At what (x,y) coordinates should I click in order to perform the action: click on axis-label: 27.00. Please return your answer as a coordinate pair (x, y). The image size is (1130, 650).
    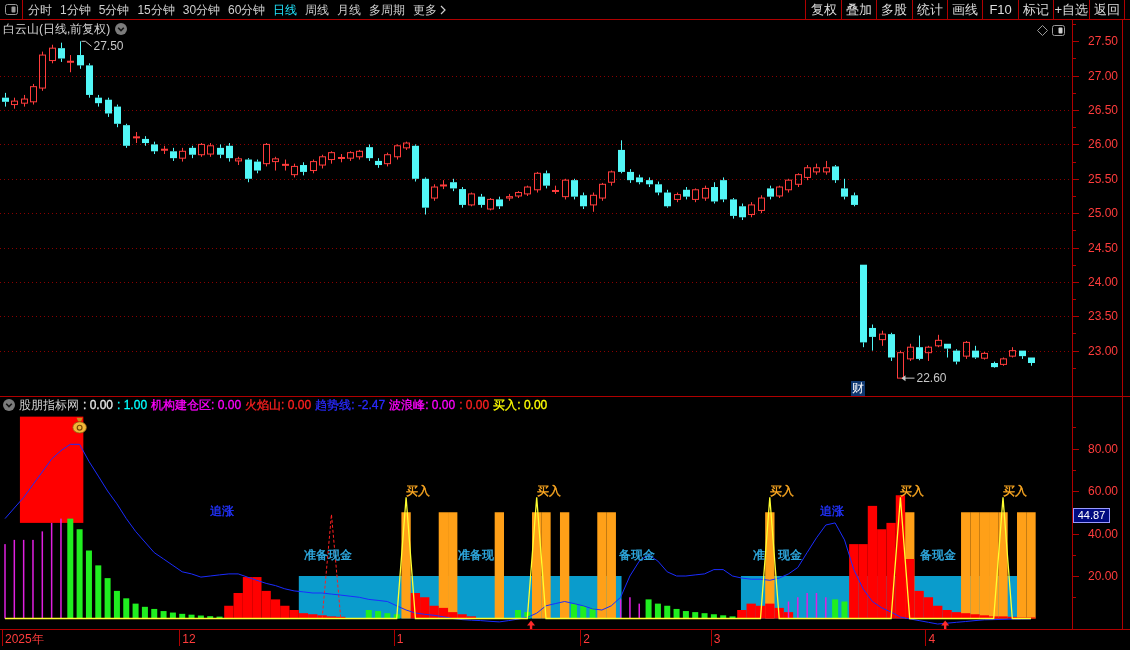
    Looking at the image, I should click on (1103, 75).